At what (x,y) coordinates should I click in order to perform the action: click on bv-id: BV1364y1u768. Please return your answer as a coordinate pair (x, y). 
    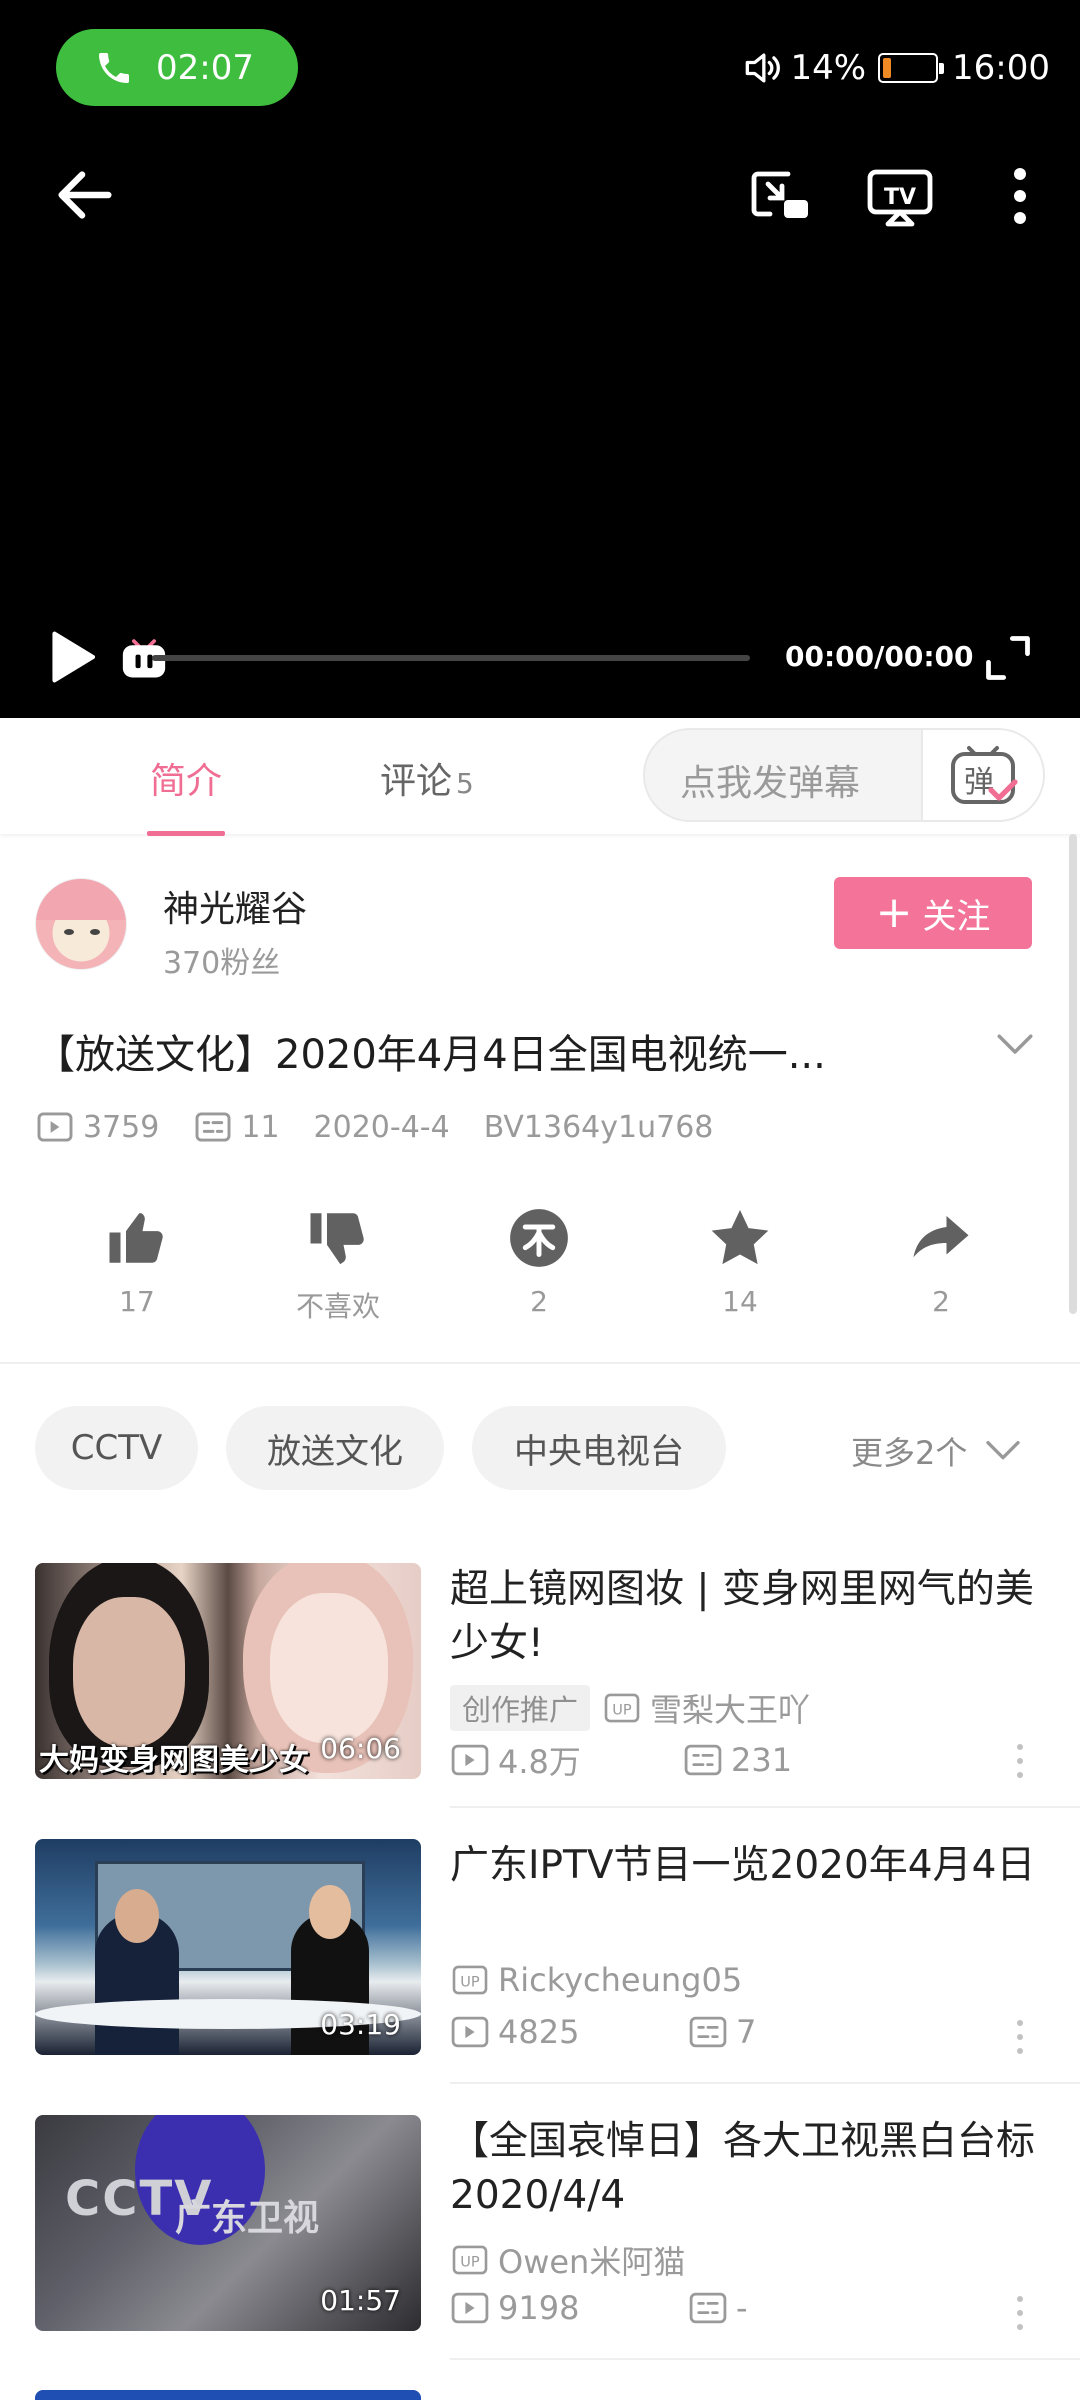
    Looking at the image, I should click on (598, 1127).